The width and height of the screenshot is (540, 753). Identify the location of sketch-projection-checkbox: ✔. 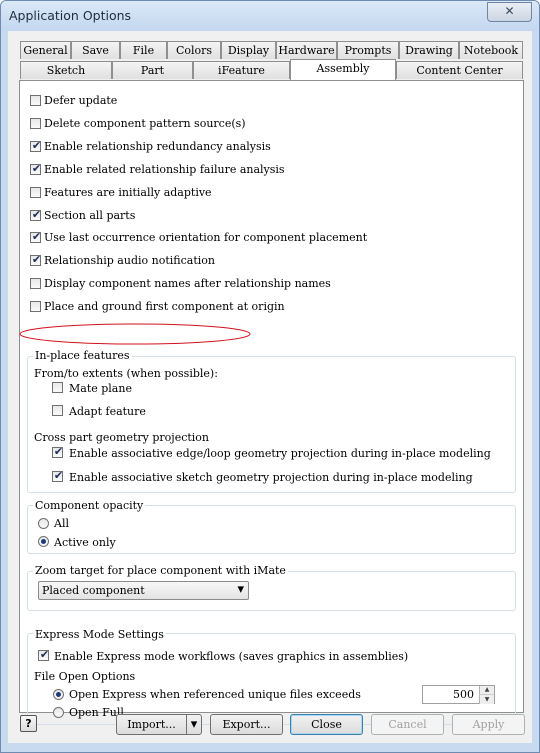
(58, 475).